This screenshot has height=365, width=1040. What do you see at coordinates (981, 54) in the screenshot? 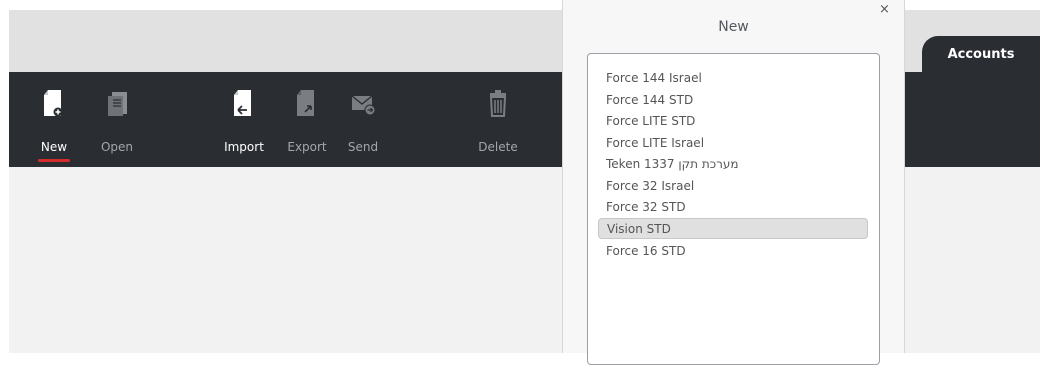
I see `tab-accounts: Accounts` at bounding box center [981, 54].